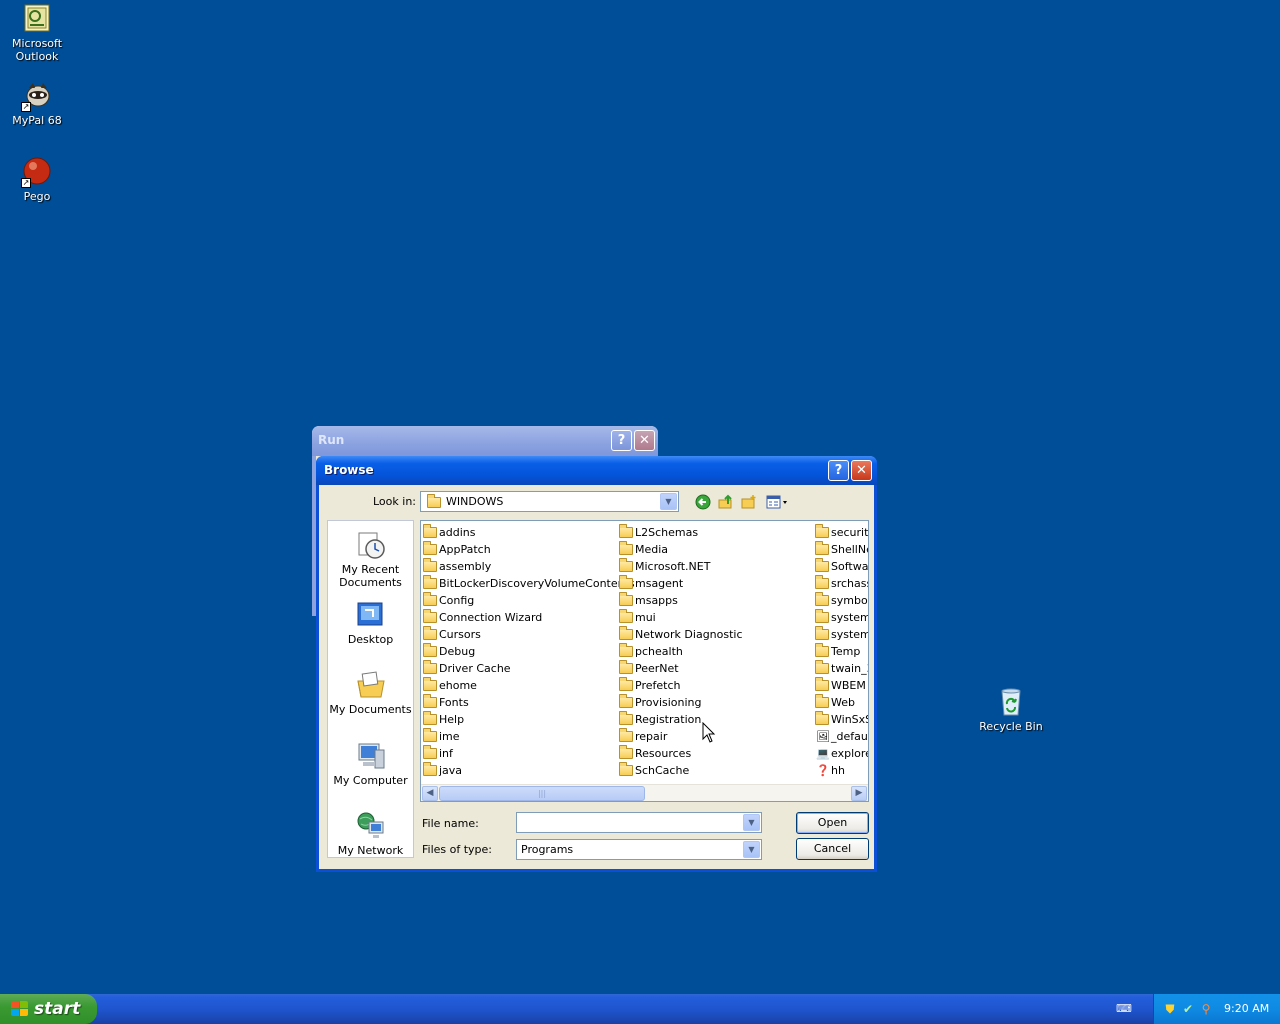  What do you see at coordinates (485, 441) in the screenshot?
I see `run-title-bar: Run` at bounding box center [485, 441].